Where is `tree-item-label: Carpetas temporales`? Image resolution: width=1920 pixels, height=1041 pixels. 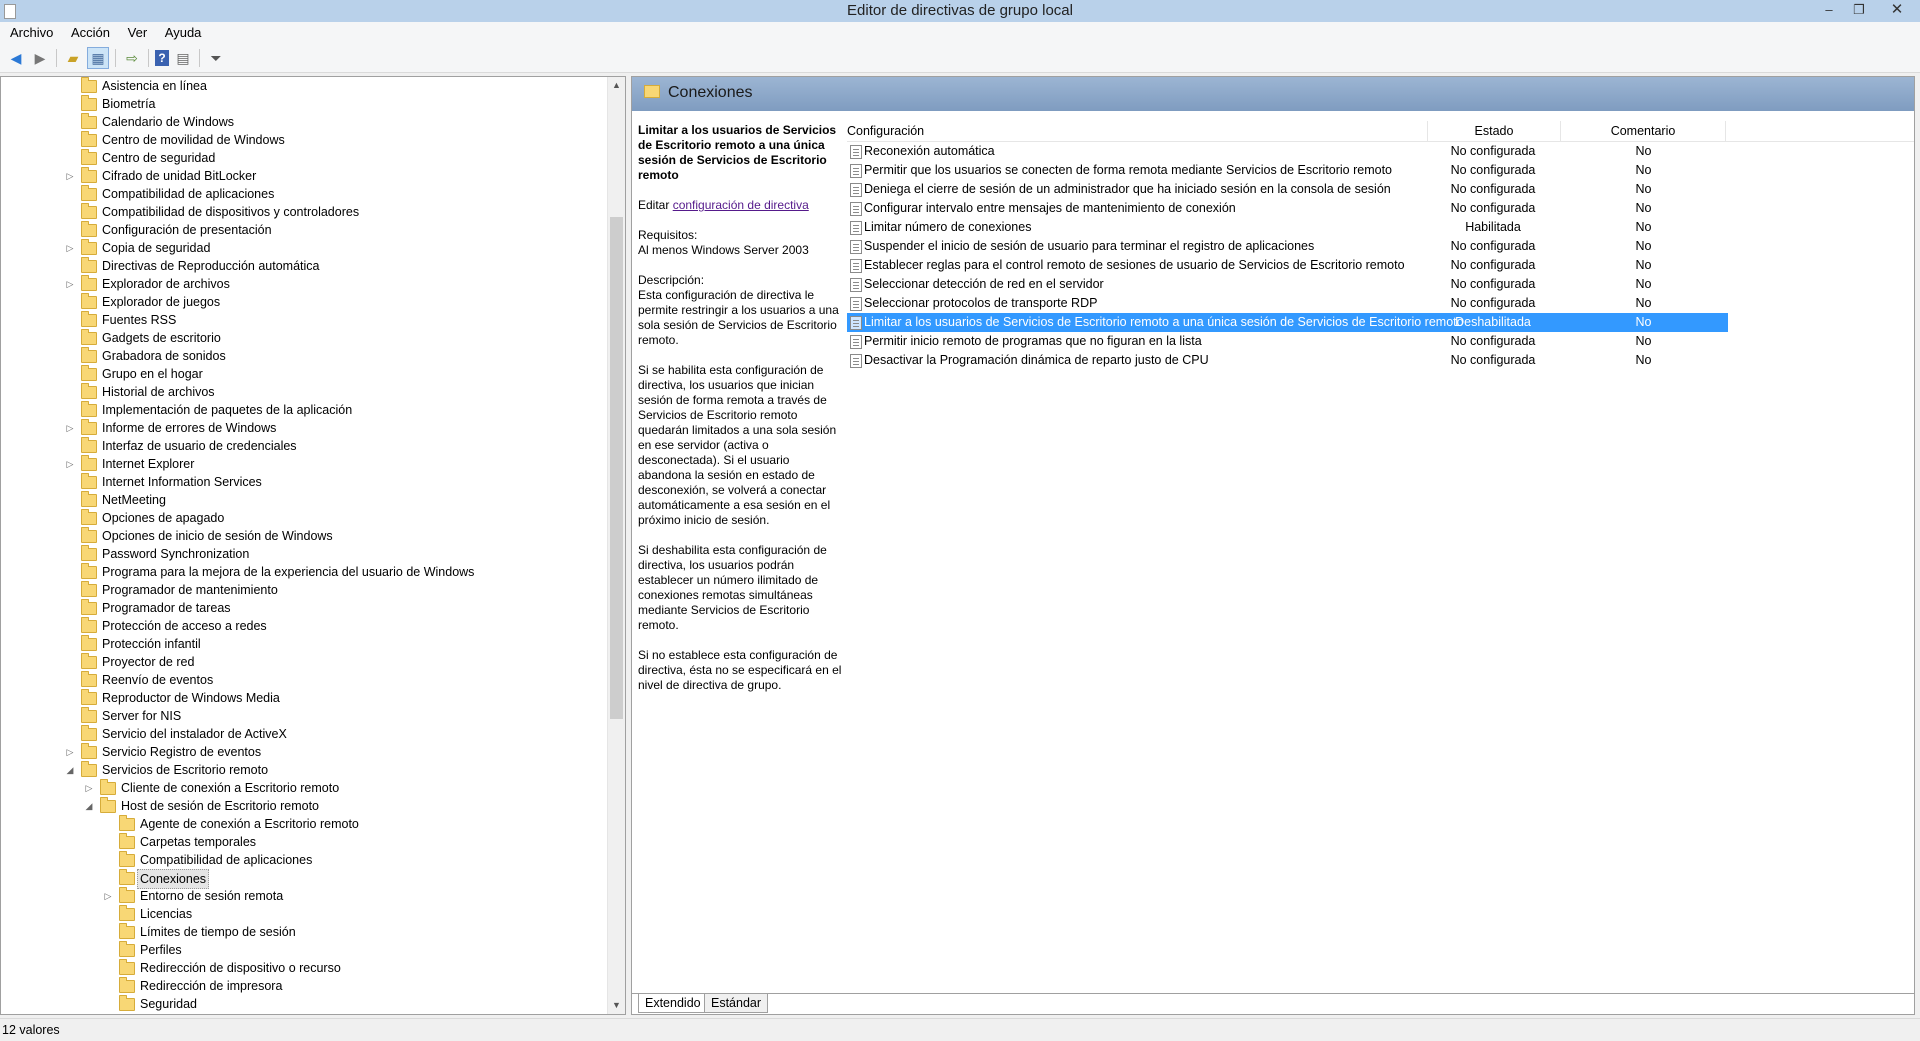
tree-item-label: Carpetas temporales is located at coordinates (198, 842).